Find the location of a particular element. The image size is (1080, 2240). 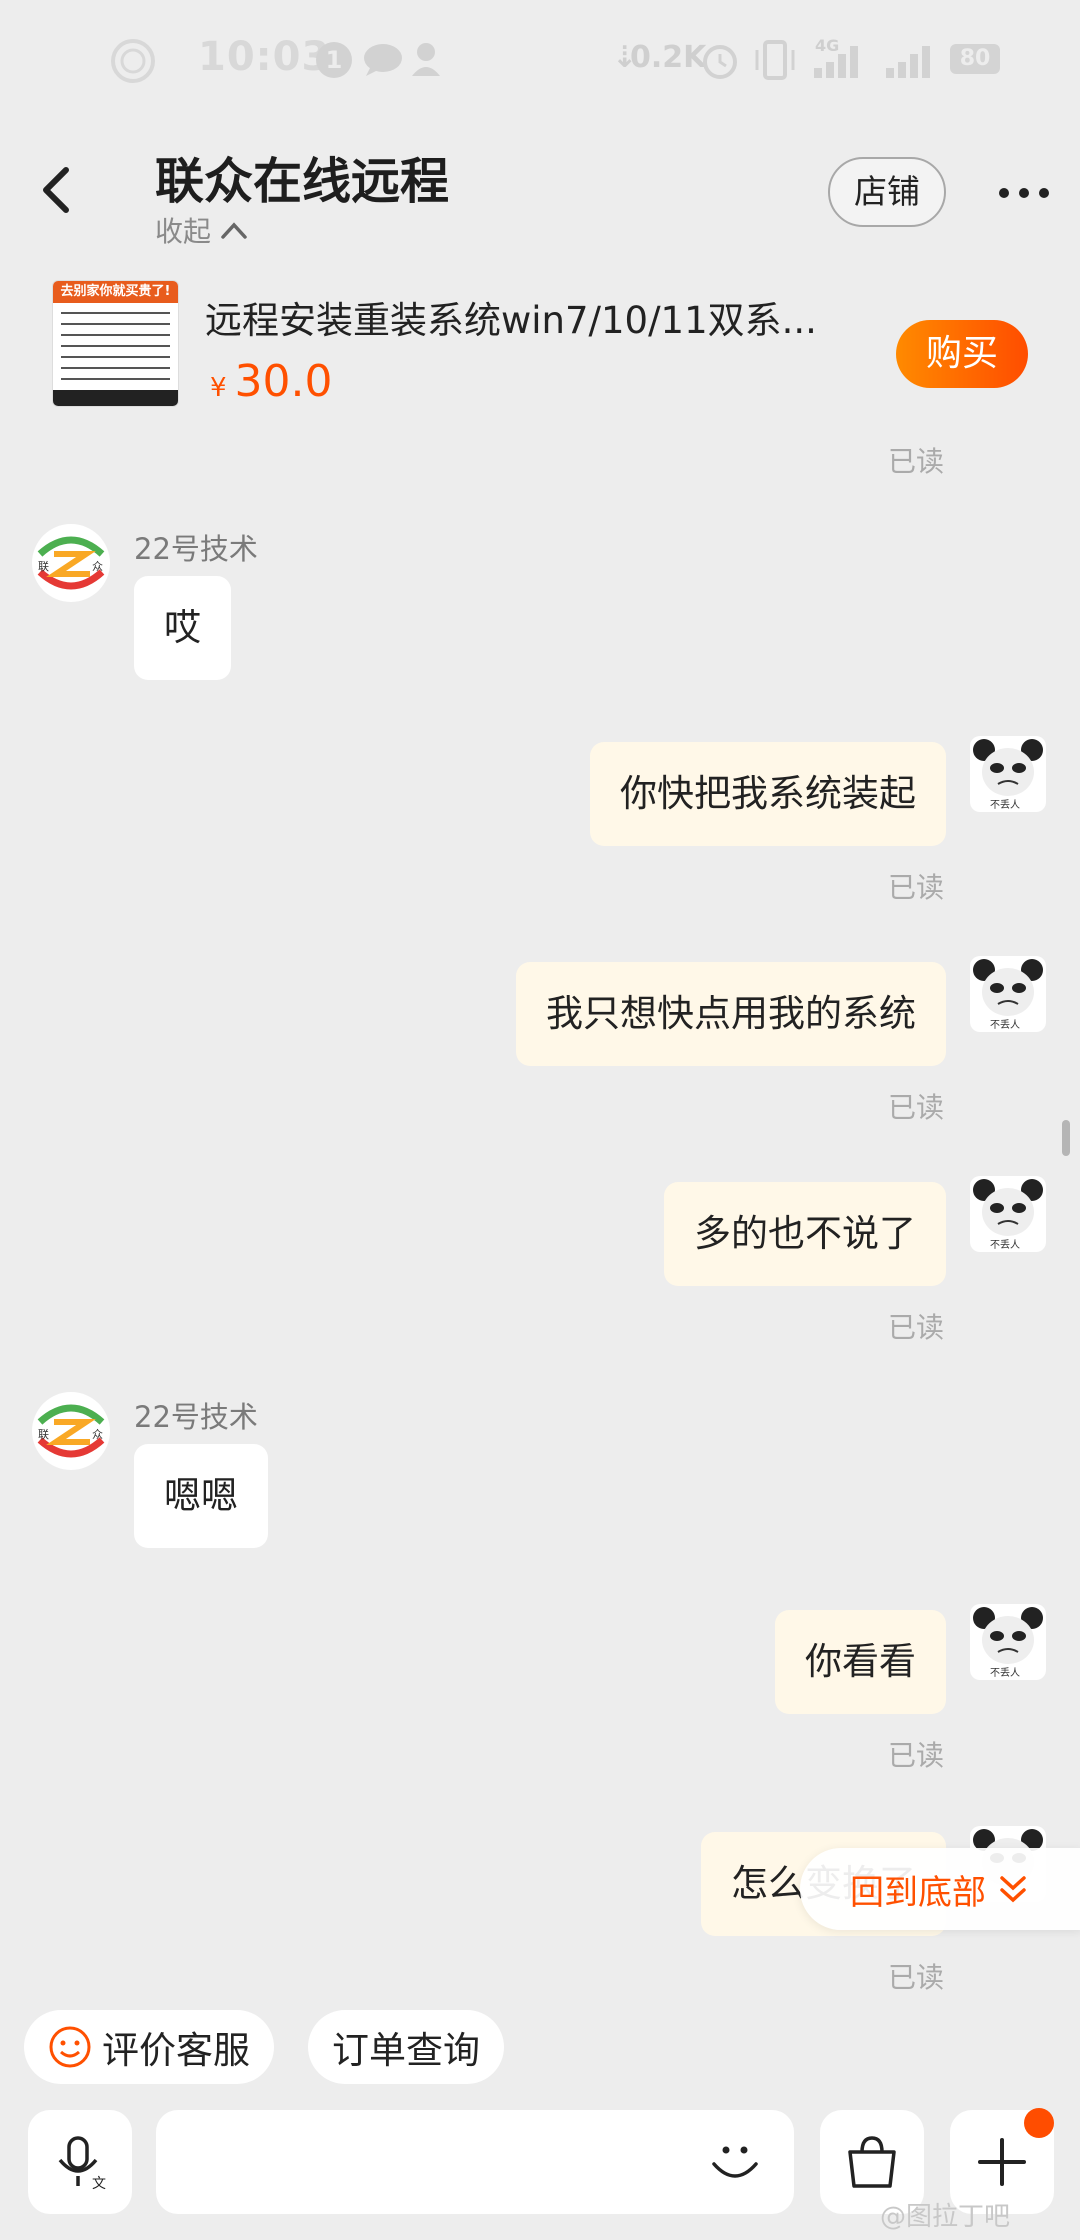

collapse-label: 收起 is located at coordinates (183, 231).